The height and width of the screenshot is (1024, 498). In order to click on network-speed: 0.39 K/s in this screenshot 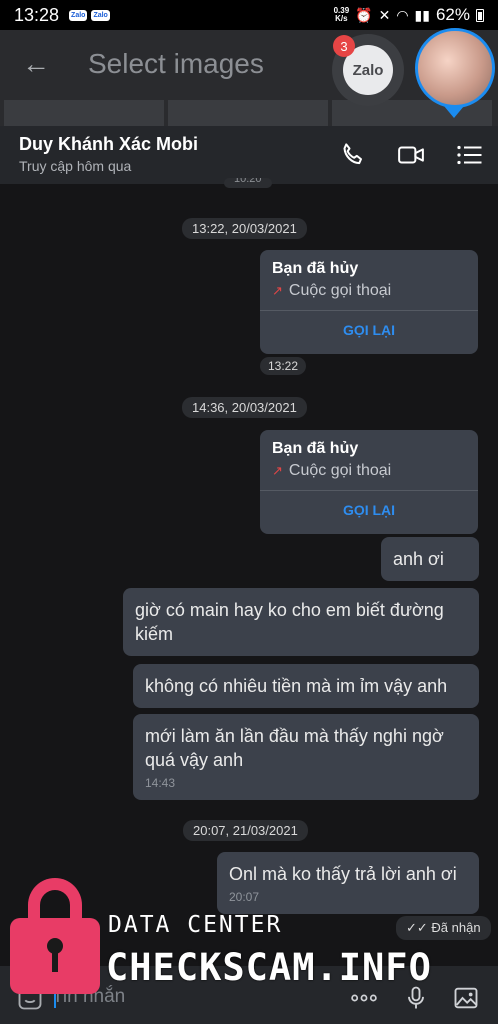, I will do `click(341, 14)`.